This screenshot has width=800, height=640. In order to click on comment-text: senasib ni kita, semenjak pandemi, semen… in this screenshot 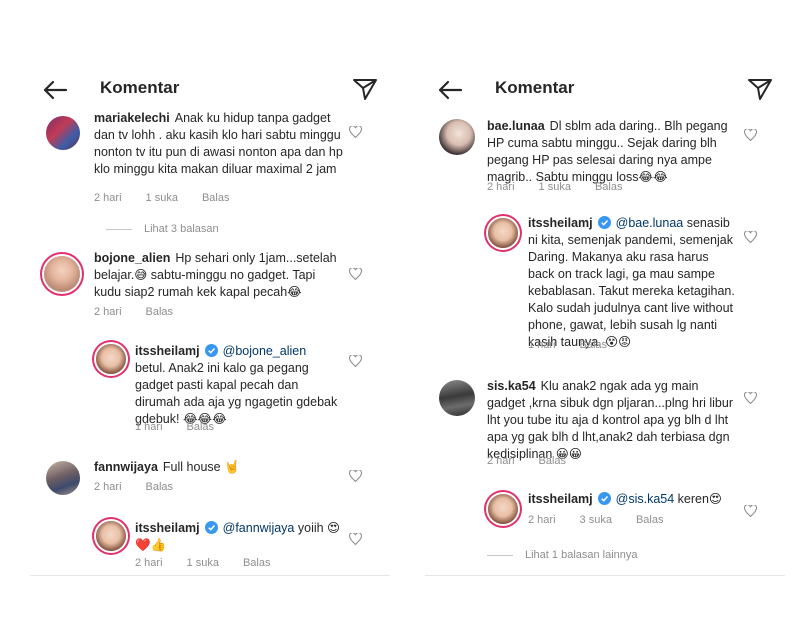, I will do `click(631, 282)`.